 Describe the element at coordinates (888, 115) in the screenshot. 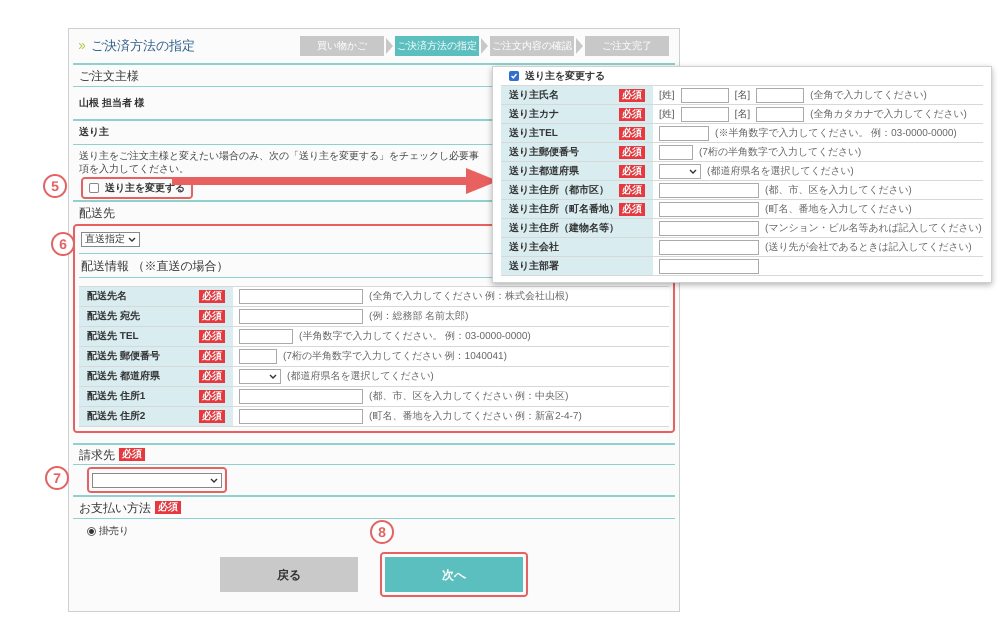

I see `hint-text: (全角カタカナで入力してください)` at that location.